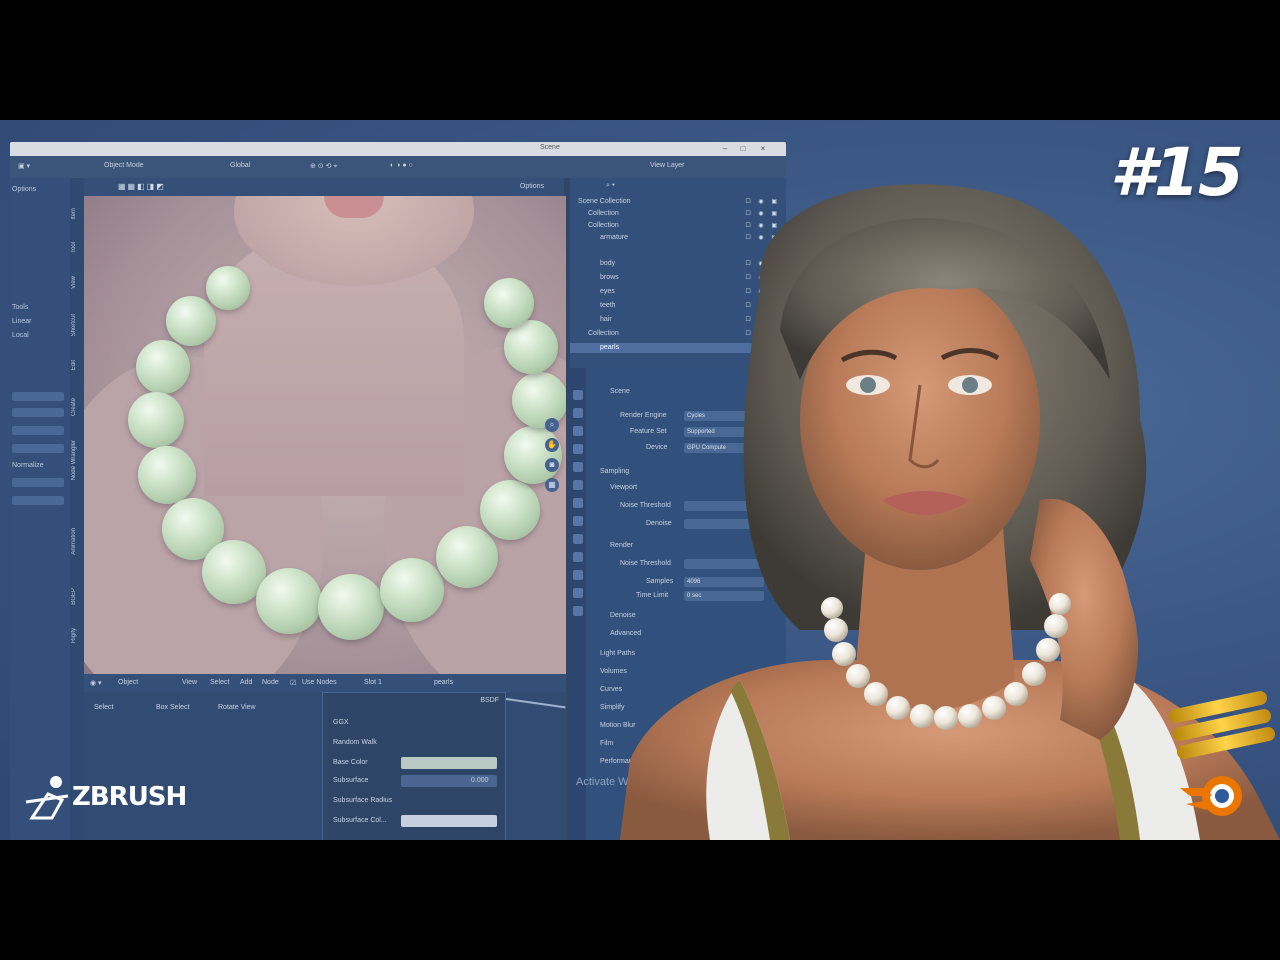 The height and width of the screenshot is (960, 1280). Describe the element at coordinates (28, 465) in the screenshot. I see `left-normalize-label: Normalize` at that location.